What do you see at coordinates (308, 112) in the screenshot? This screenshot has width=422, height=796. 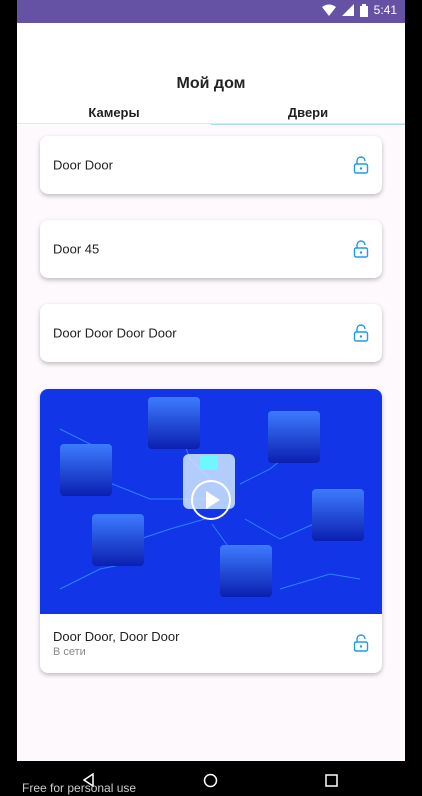 I see `tab-doors: Двери` at bounding box center [308, 112].